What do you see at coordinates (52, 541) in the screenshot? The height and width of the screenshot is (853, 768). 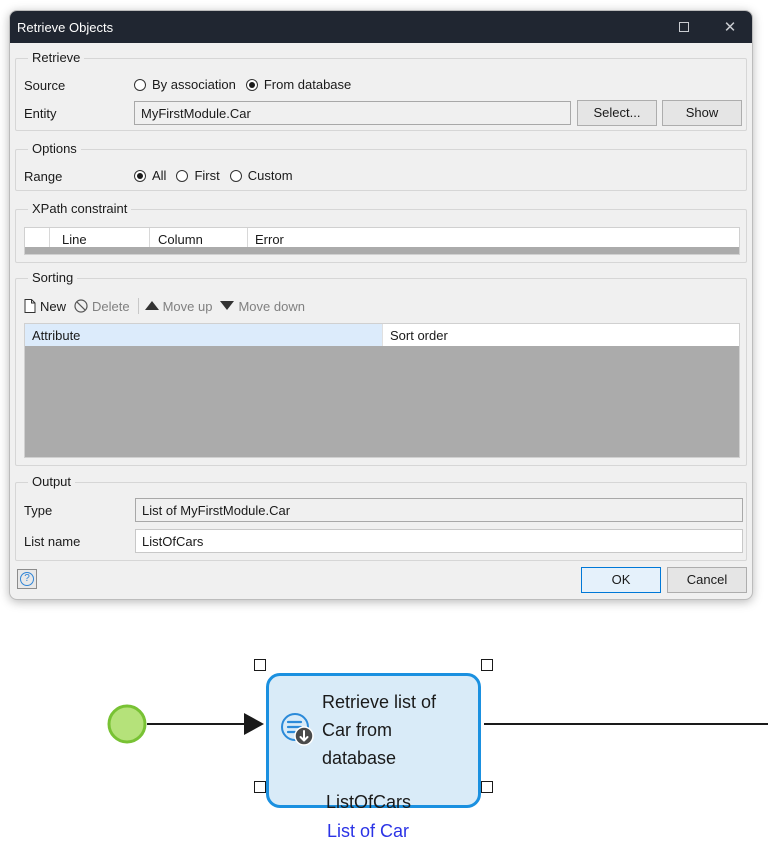 I see `list-name-label: List name` at bounding box center [52, 541].